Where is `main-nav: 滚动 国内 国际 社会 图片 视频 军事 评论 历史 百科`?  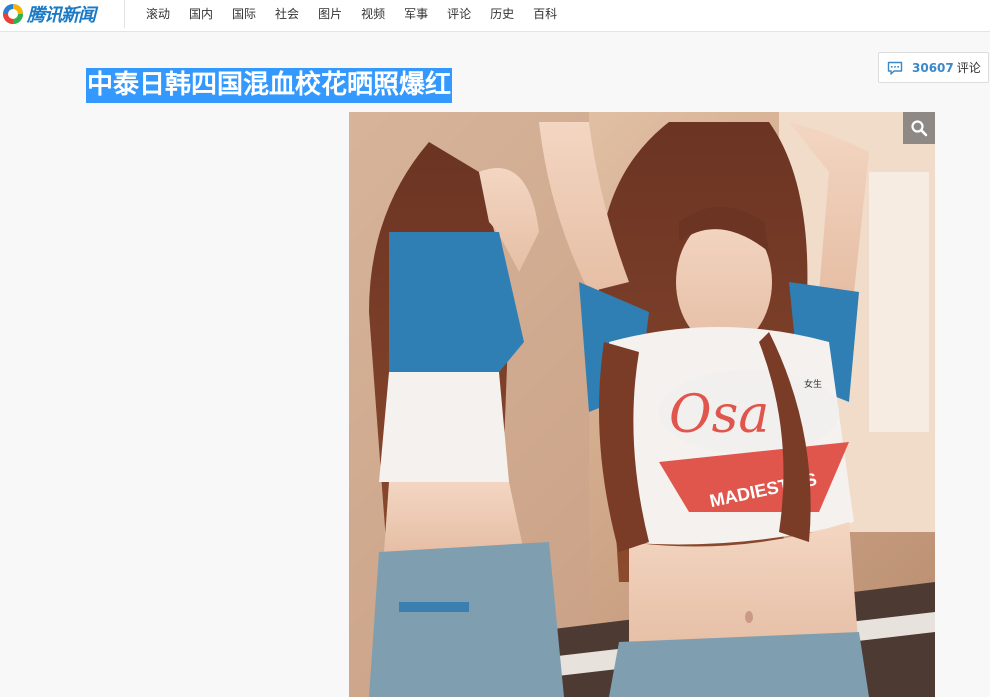
main-nav: 滚动 国内 国际 社会 图片 视频 军事 评论 历史 百科 is located at coordinates (361, 13).